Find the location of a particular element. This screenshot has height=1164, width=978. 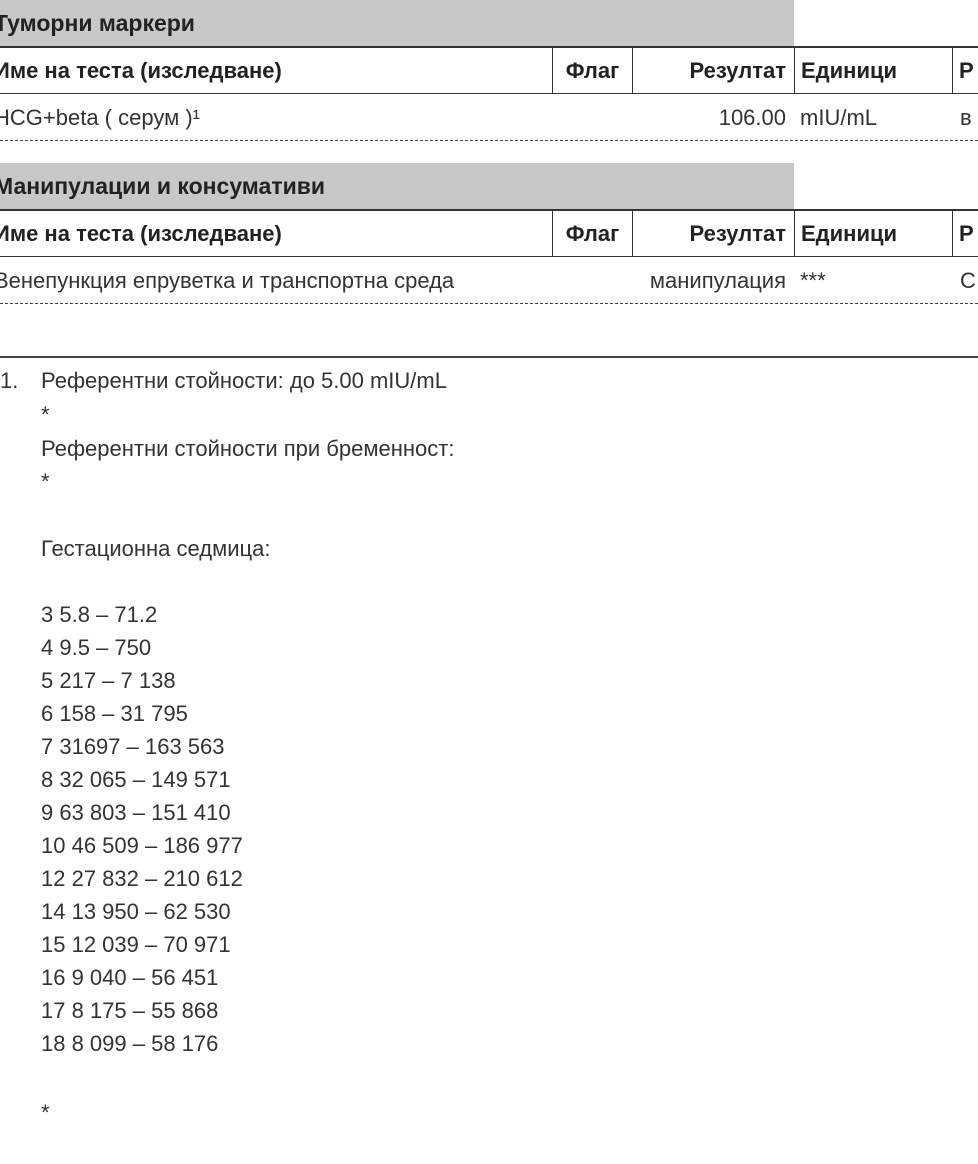

note-line: Референтни стойности при бременност: is located at coordinates (248, 448).